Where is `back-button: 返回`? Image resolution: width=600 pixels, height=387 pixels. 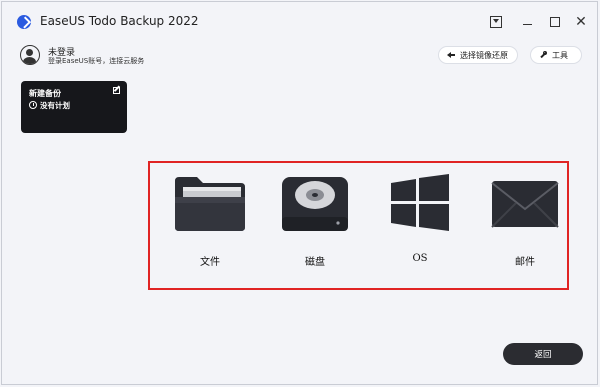 back-button: 返回 is located at coordinates (543, 354).